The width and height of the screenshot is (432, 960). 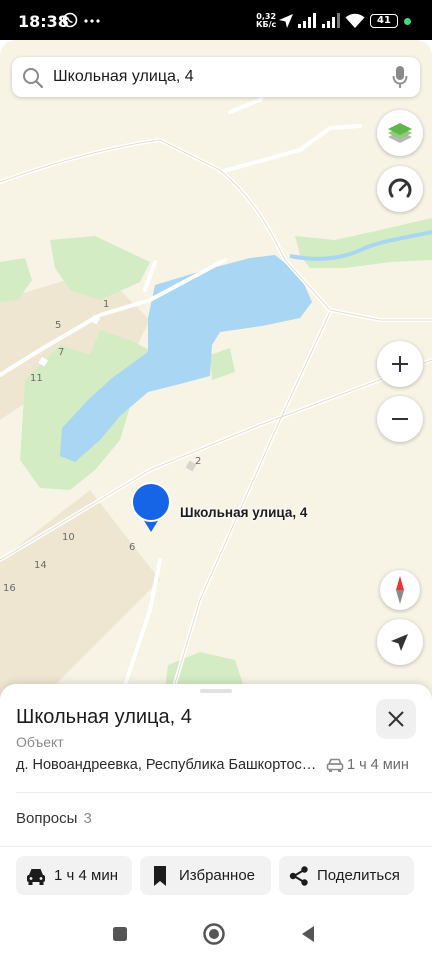 I want to click on my-location-button, so click(x=400, y=642).